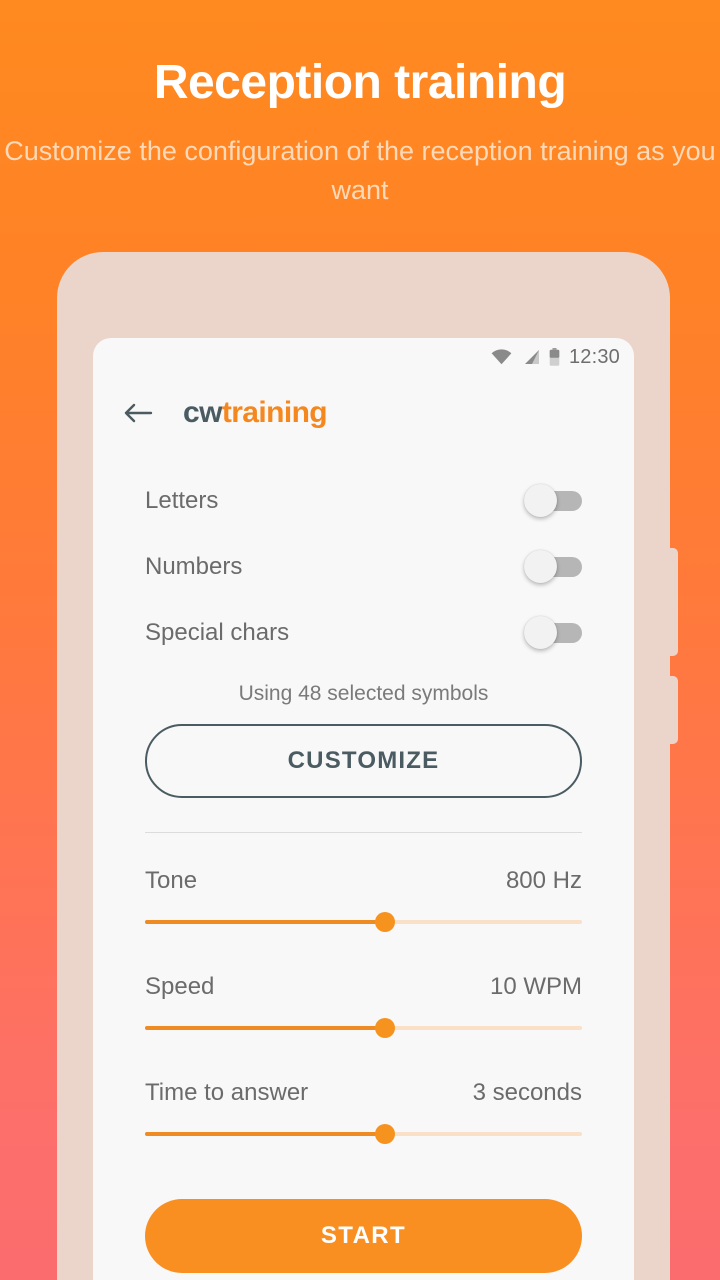  Describe the element at coordinates (363, 881) in the screenshot. I see `slider-header: Tone 800 Hz` at that location.